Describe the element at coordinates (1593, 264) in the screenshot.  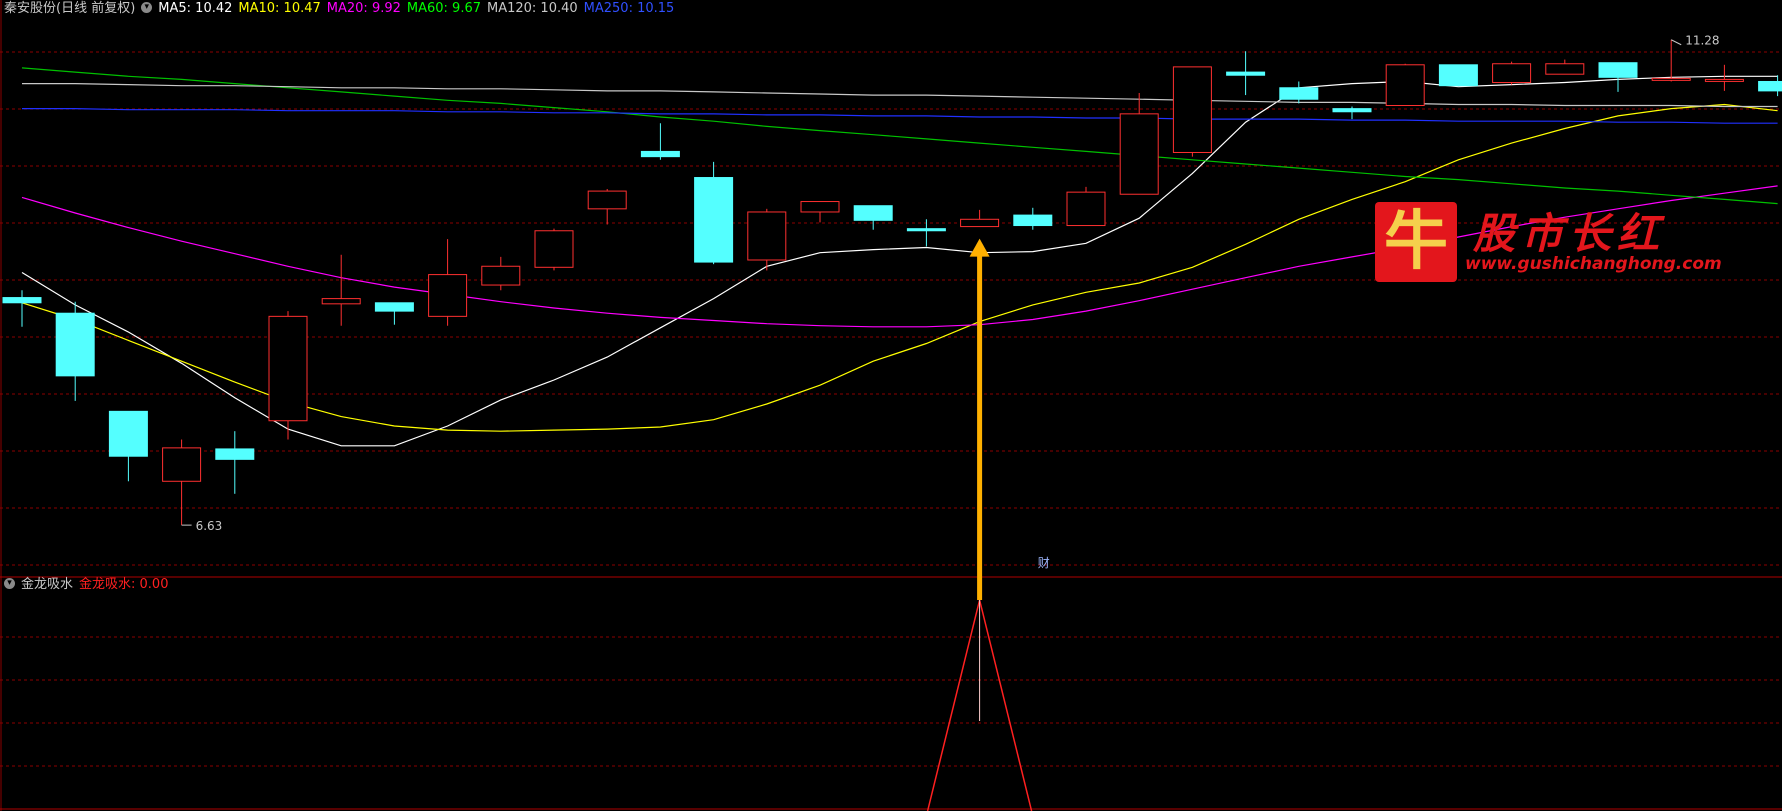
I see `brand-url: www.gushichanghong.com` at that location.